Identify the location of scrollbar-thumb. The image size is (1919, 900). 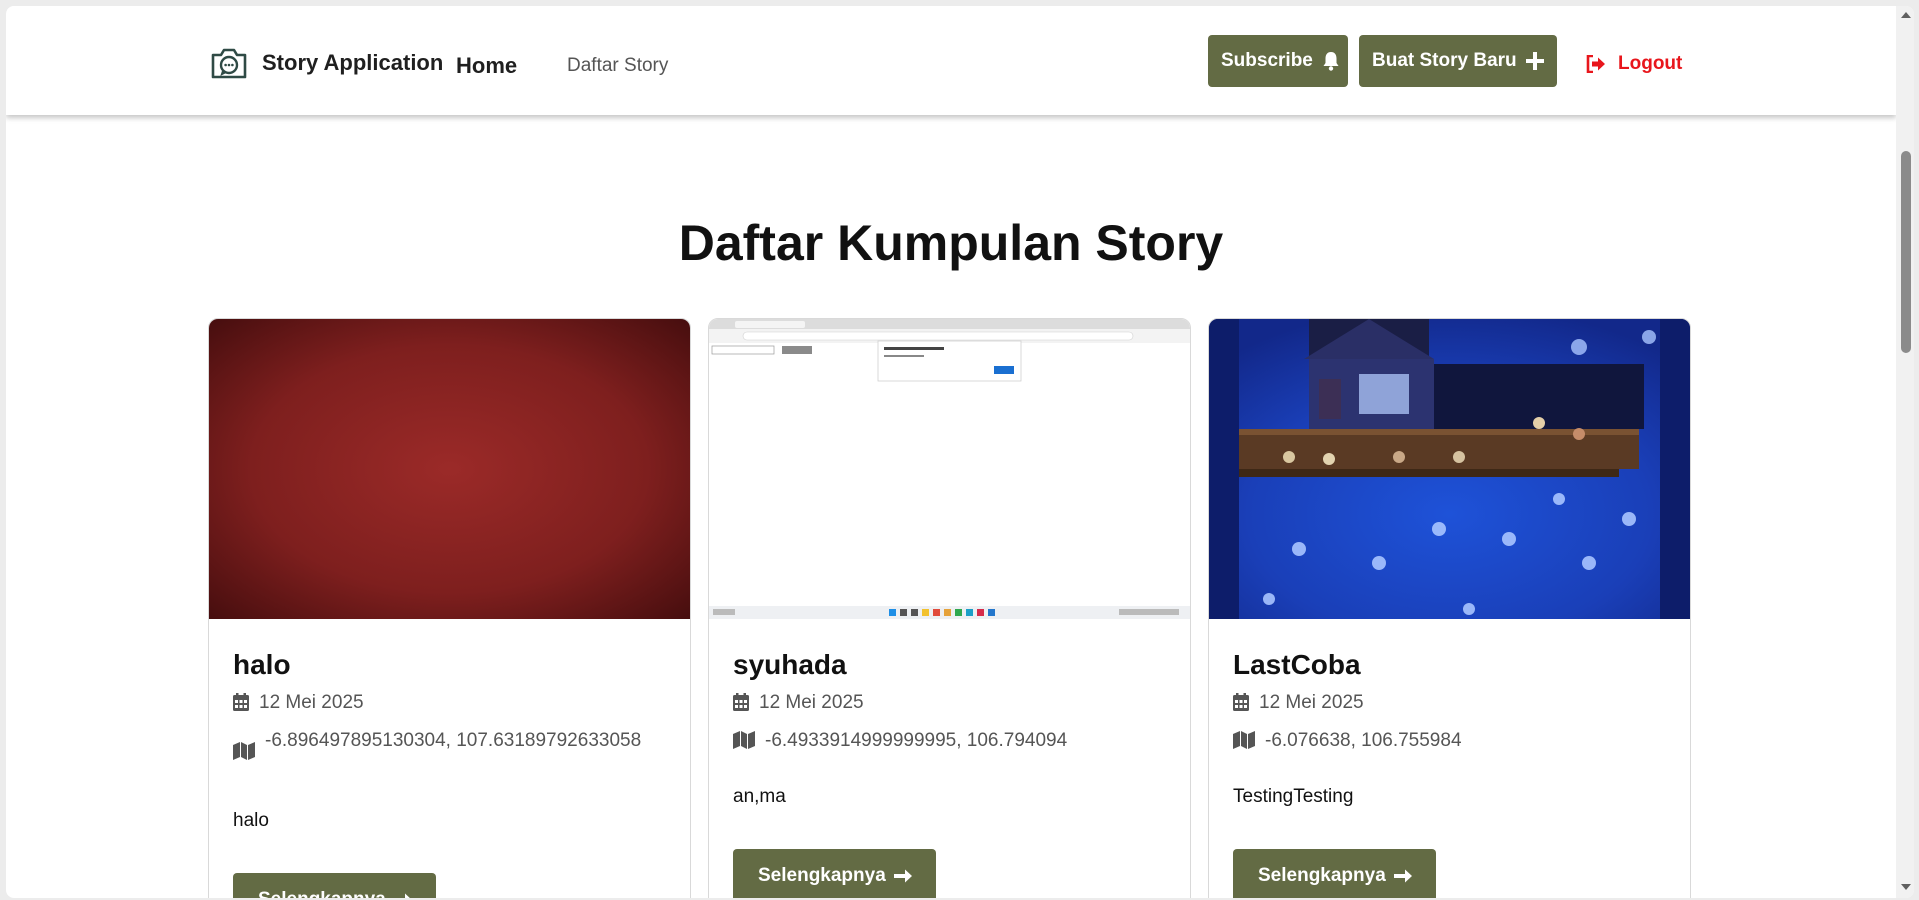
(1906, 252).